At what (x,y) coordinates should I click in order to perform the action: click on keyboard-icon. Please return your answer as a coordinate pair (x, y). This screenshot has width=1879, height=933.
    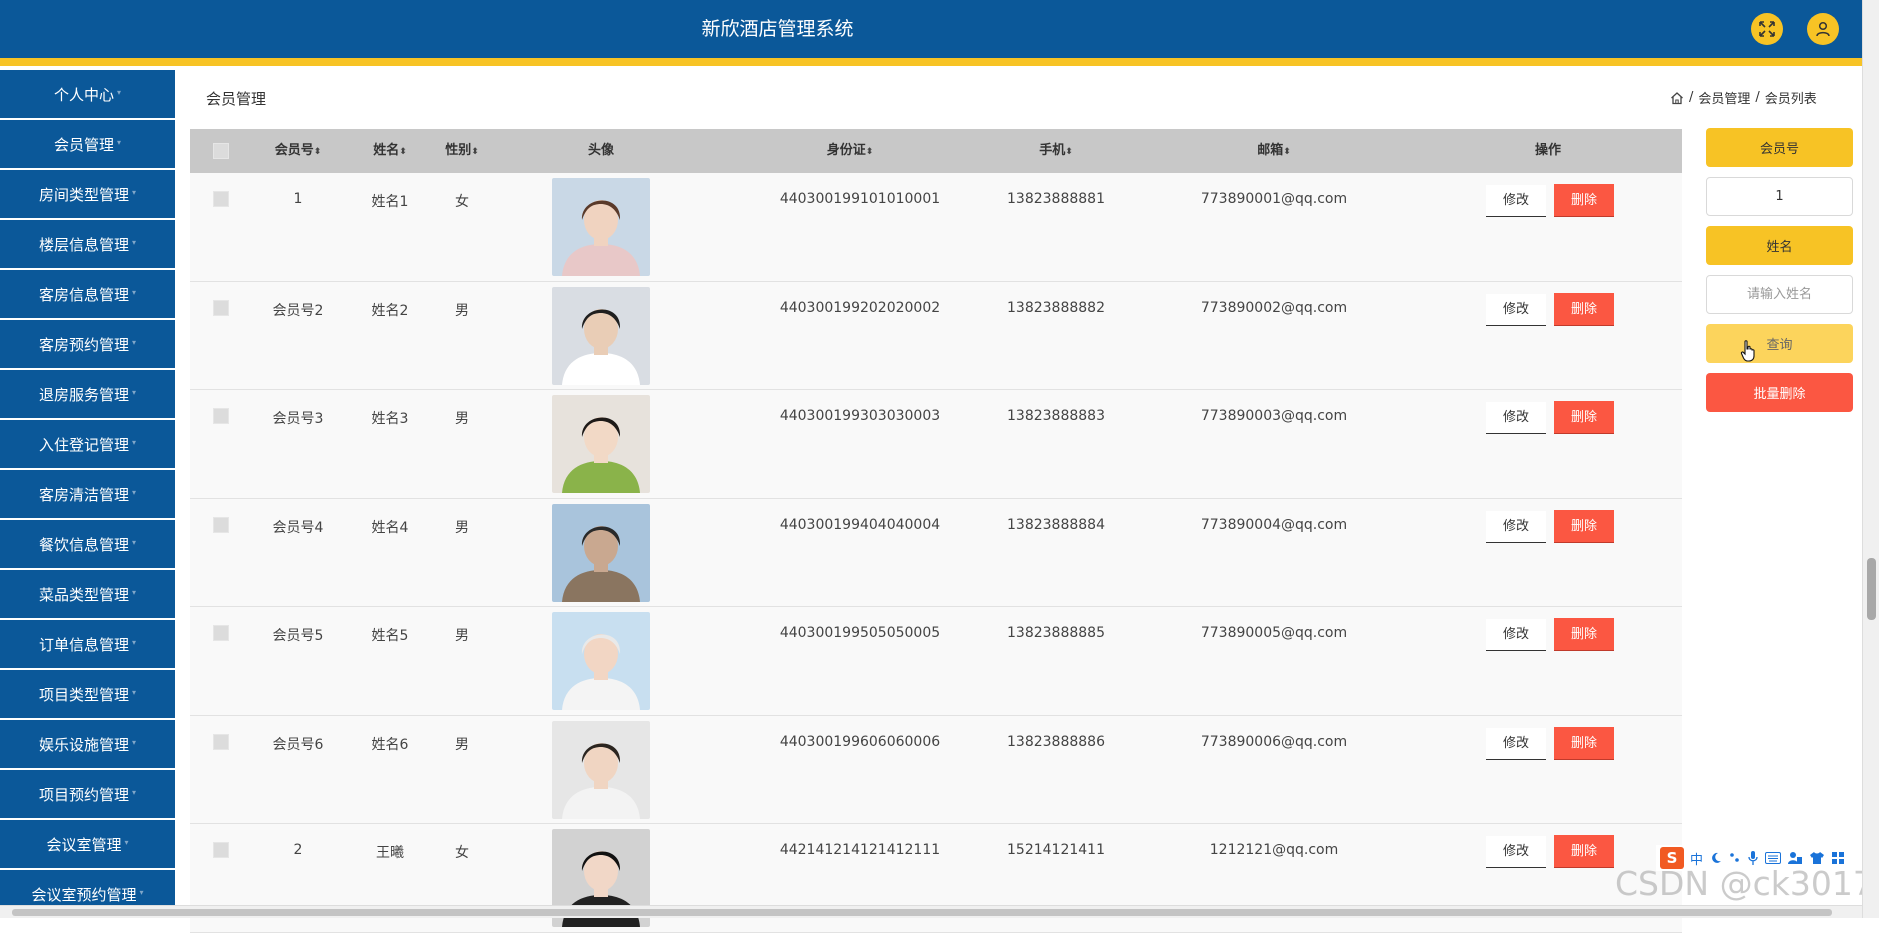
    Looking at the image, I should click on (1773, 858).